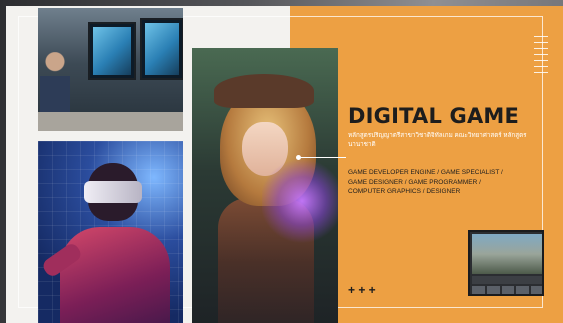 Image resolution: width=563 pixels, height=323 pixels. What do you see at coordinates (112, 51) in the screenshot?
I see `monitor-left` at bounding box center [112, 51].